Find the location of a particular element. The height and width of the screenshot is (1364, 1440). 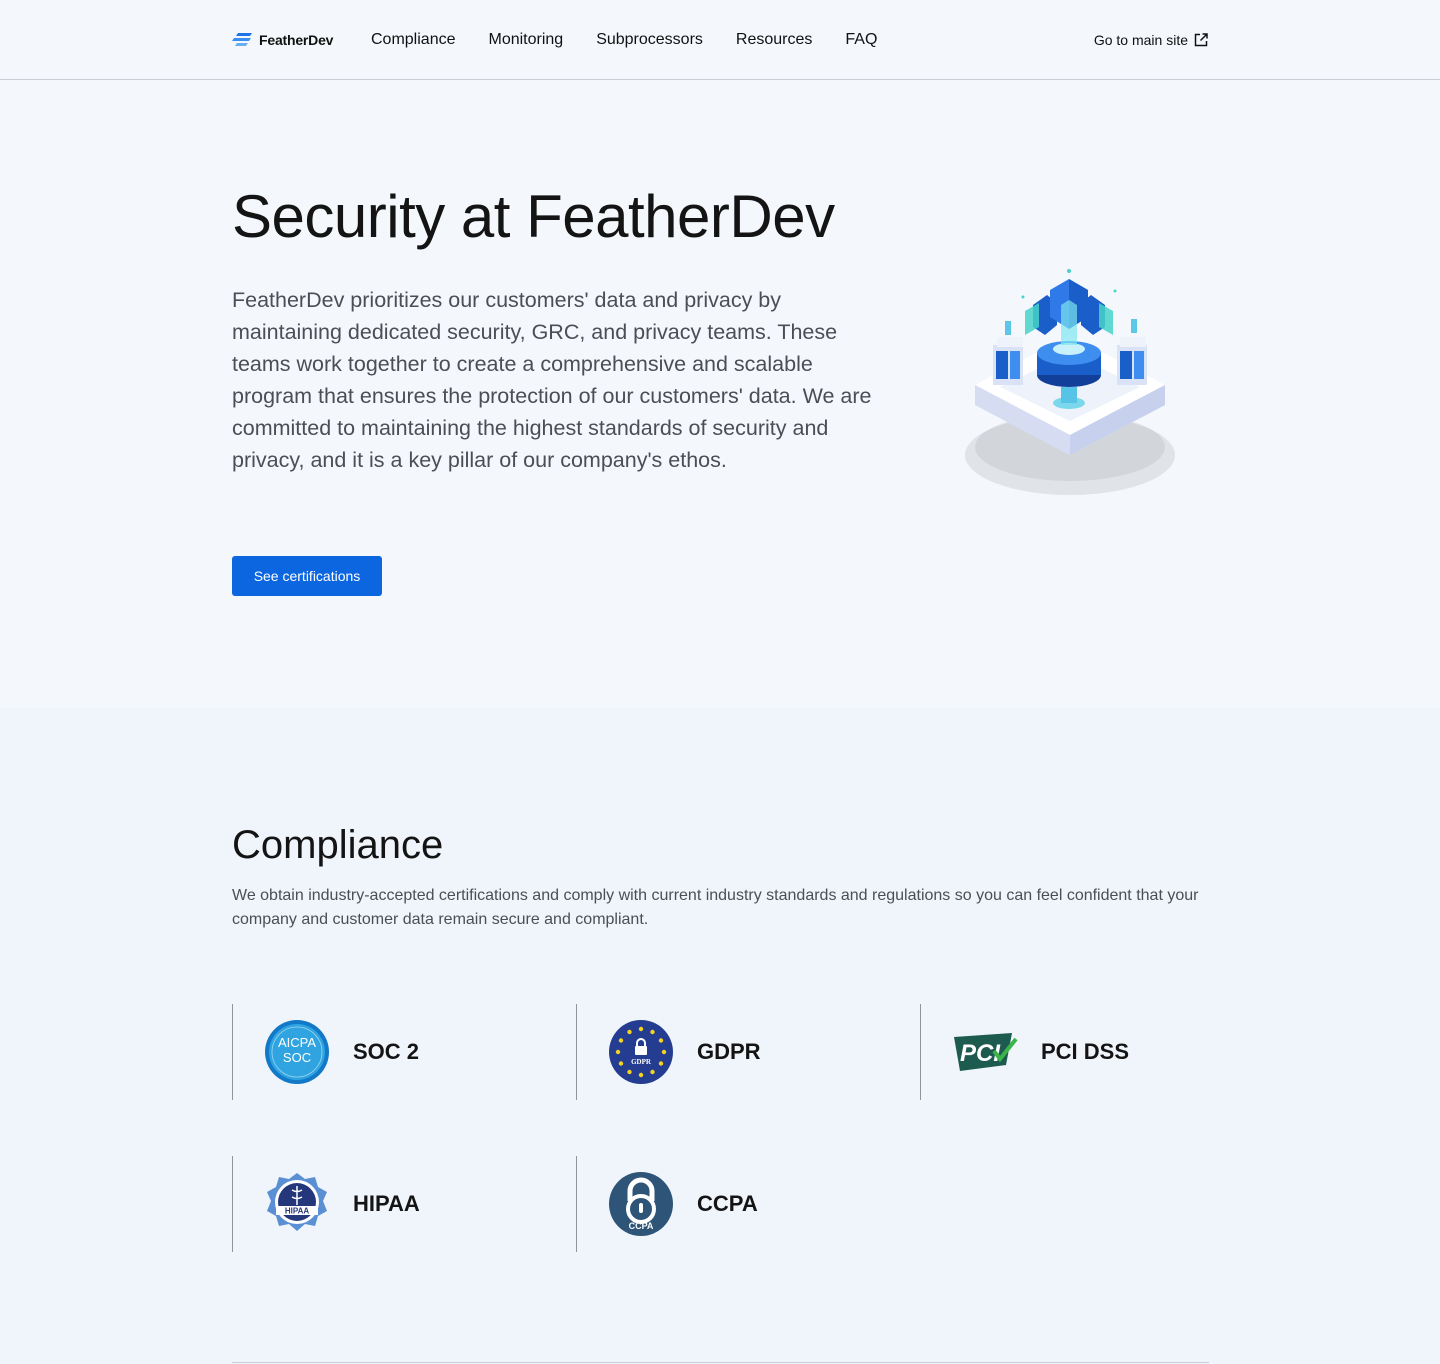

cert-ccpa-label: CCPA is located at coordinates (727, 1203).